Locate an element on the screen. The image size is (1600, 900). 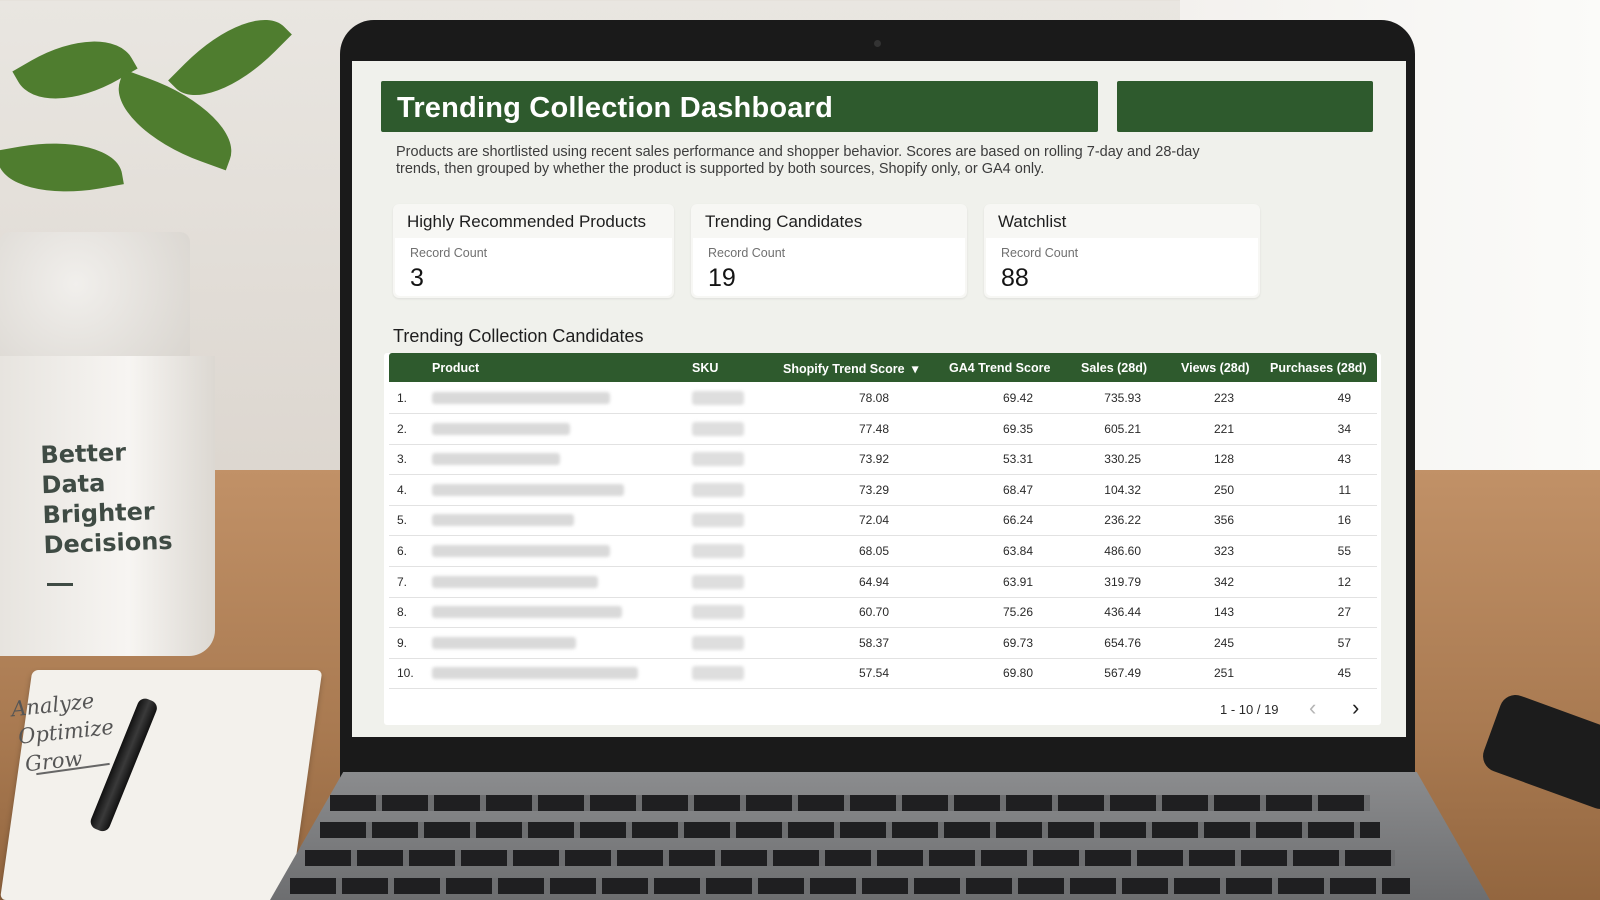
row-number: 5. is located at coordinates (402, 520).